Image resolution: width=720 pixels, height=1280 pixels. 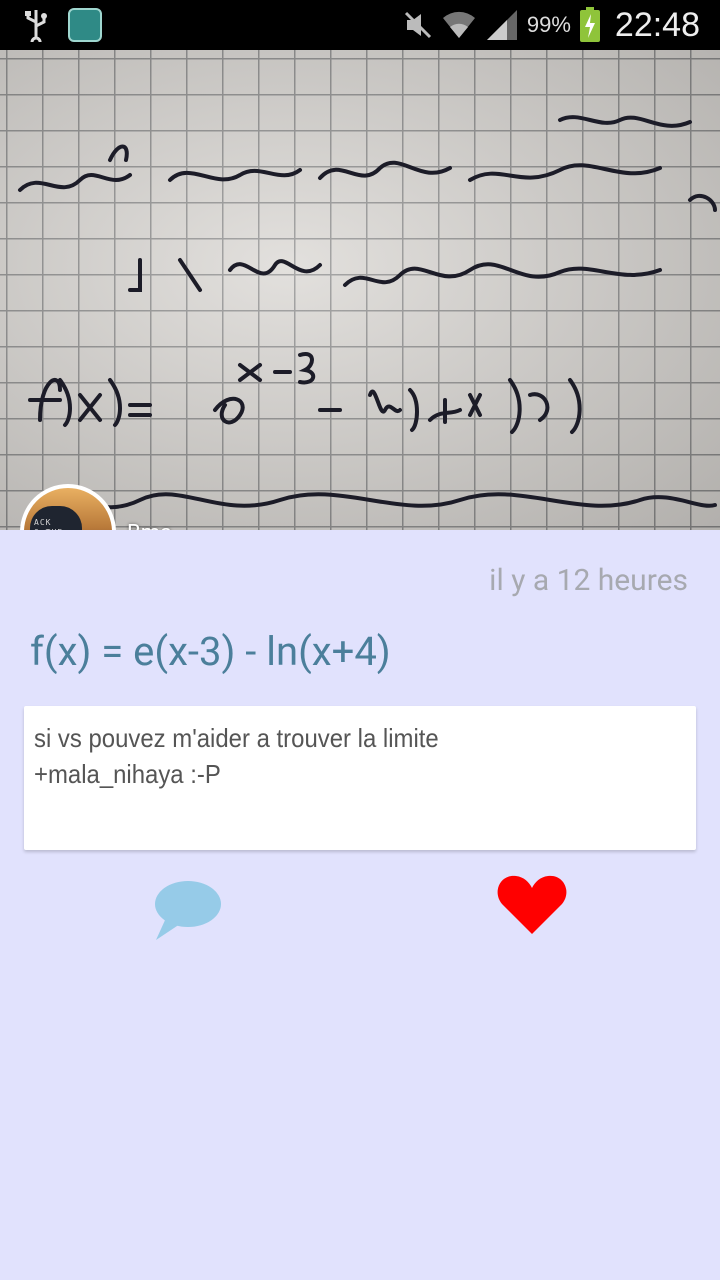 What do you see at coordinates (210, 651) in the screenshot?
I see `post-title: f(x) = e(x-3) - ln(x+4)` at bounding box center [210, 651].